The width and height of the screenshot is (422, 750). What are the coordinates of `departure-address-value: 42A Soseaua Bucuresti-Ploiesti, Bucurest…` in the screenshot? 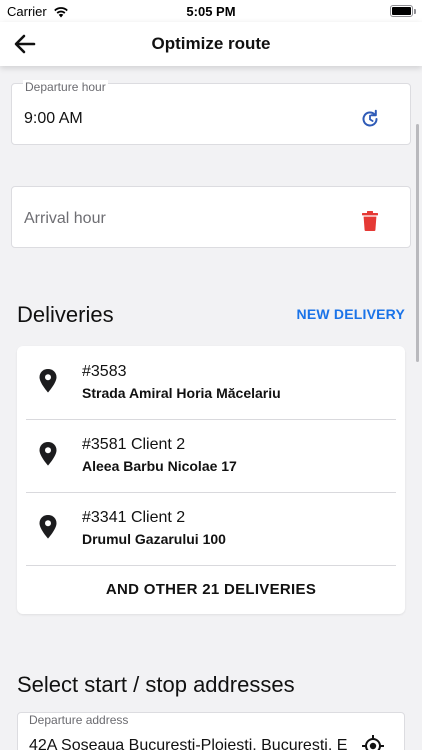 It's located at (188, 743).